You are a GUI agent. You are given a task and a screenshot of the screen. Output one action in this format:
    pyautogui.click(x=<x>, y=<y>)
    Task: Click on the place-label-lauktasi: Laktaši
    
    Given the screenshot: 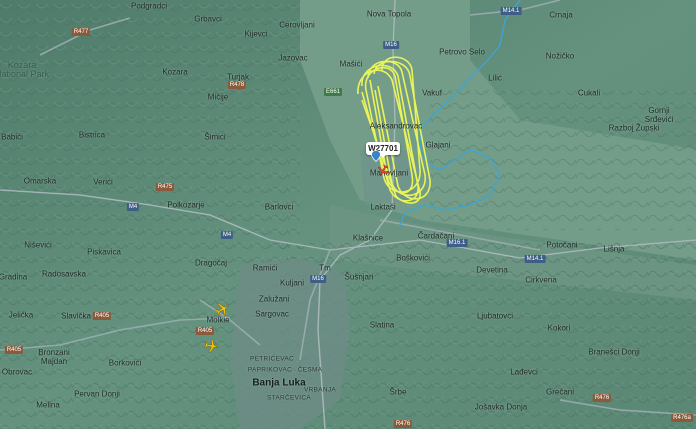 What is the action you would take?
    pyautogui.click(x=383, y=207)
    